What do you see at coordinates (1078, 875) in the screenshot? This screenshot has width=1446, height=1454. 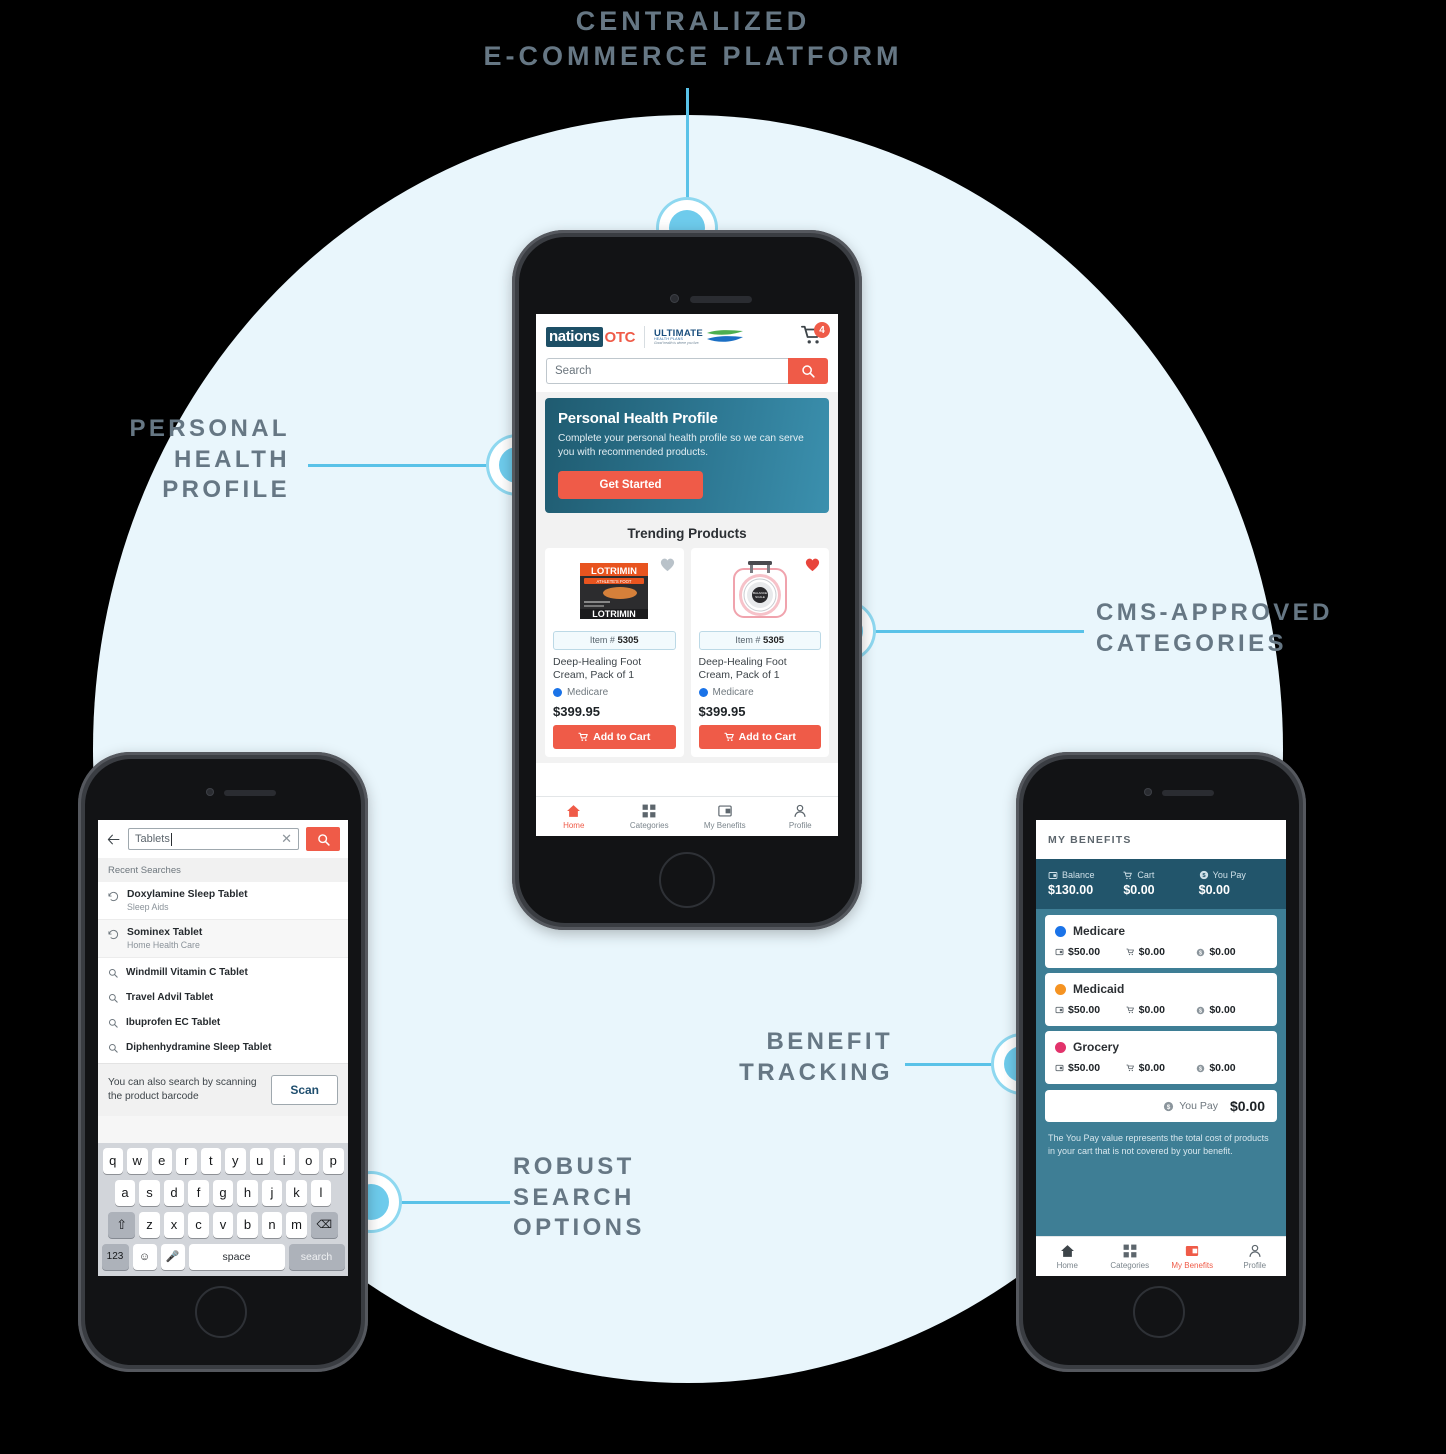 I see `summary-label: Balance` at bounding box center [1078, 875].